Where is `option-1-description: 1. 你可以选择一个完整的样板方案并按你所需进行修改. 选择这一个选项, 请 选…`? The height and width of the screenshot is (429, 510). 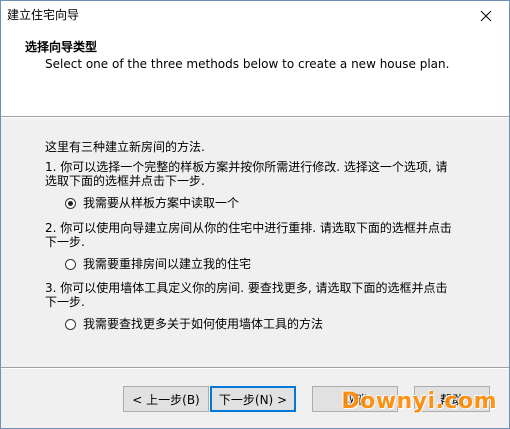 option-1-description: 1. 你可以选择一个完整的样板方案并按你所需进行修改. 选择这一个选项, 请 选… is located at coordinates (270, 174).